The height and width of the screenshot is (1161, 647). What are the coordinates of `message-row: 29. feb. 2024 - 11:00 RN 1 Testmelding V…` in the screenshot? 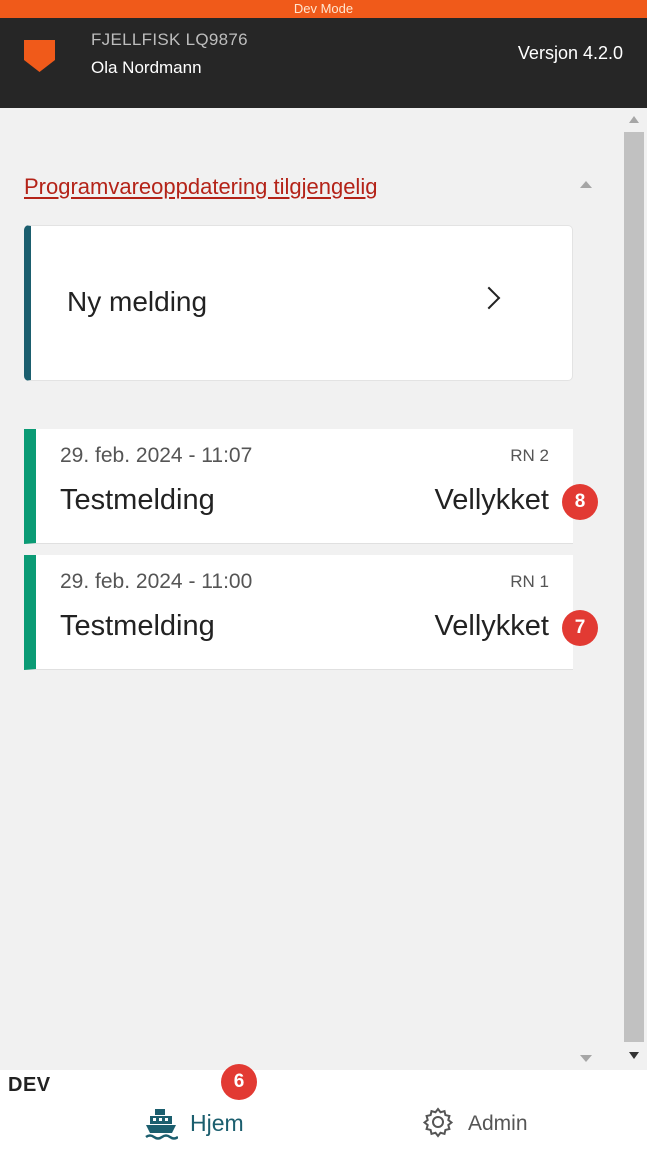 It's located at (298, 612).